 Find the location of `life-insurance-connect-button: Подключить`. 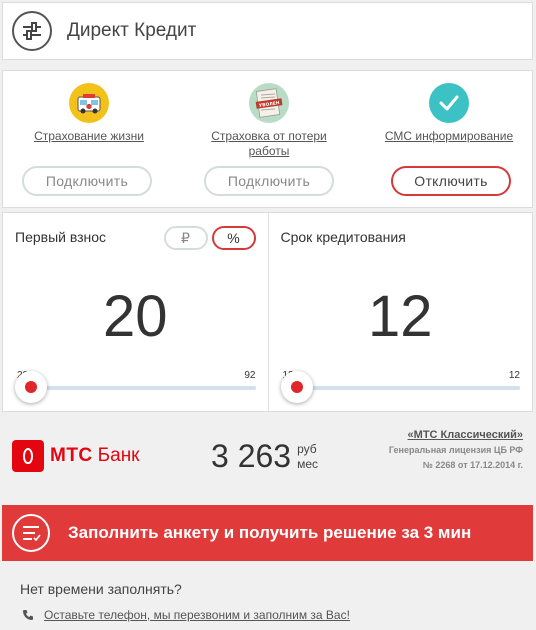

life-insurance-connect-button: Подключить is located at coordinates (87, 181).